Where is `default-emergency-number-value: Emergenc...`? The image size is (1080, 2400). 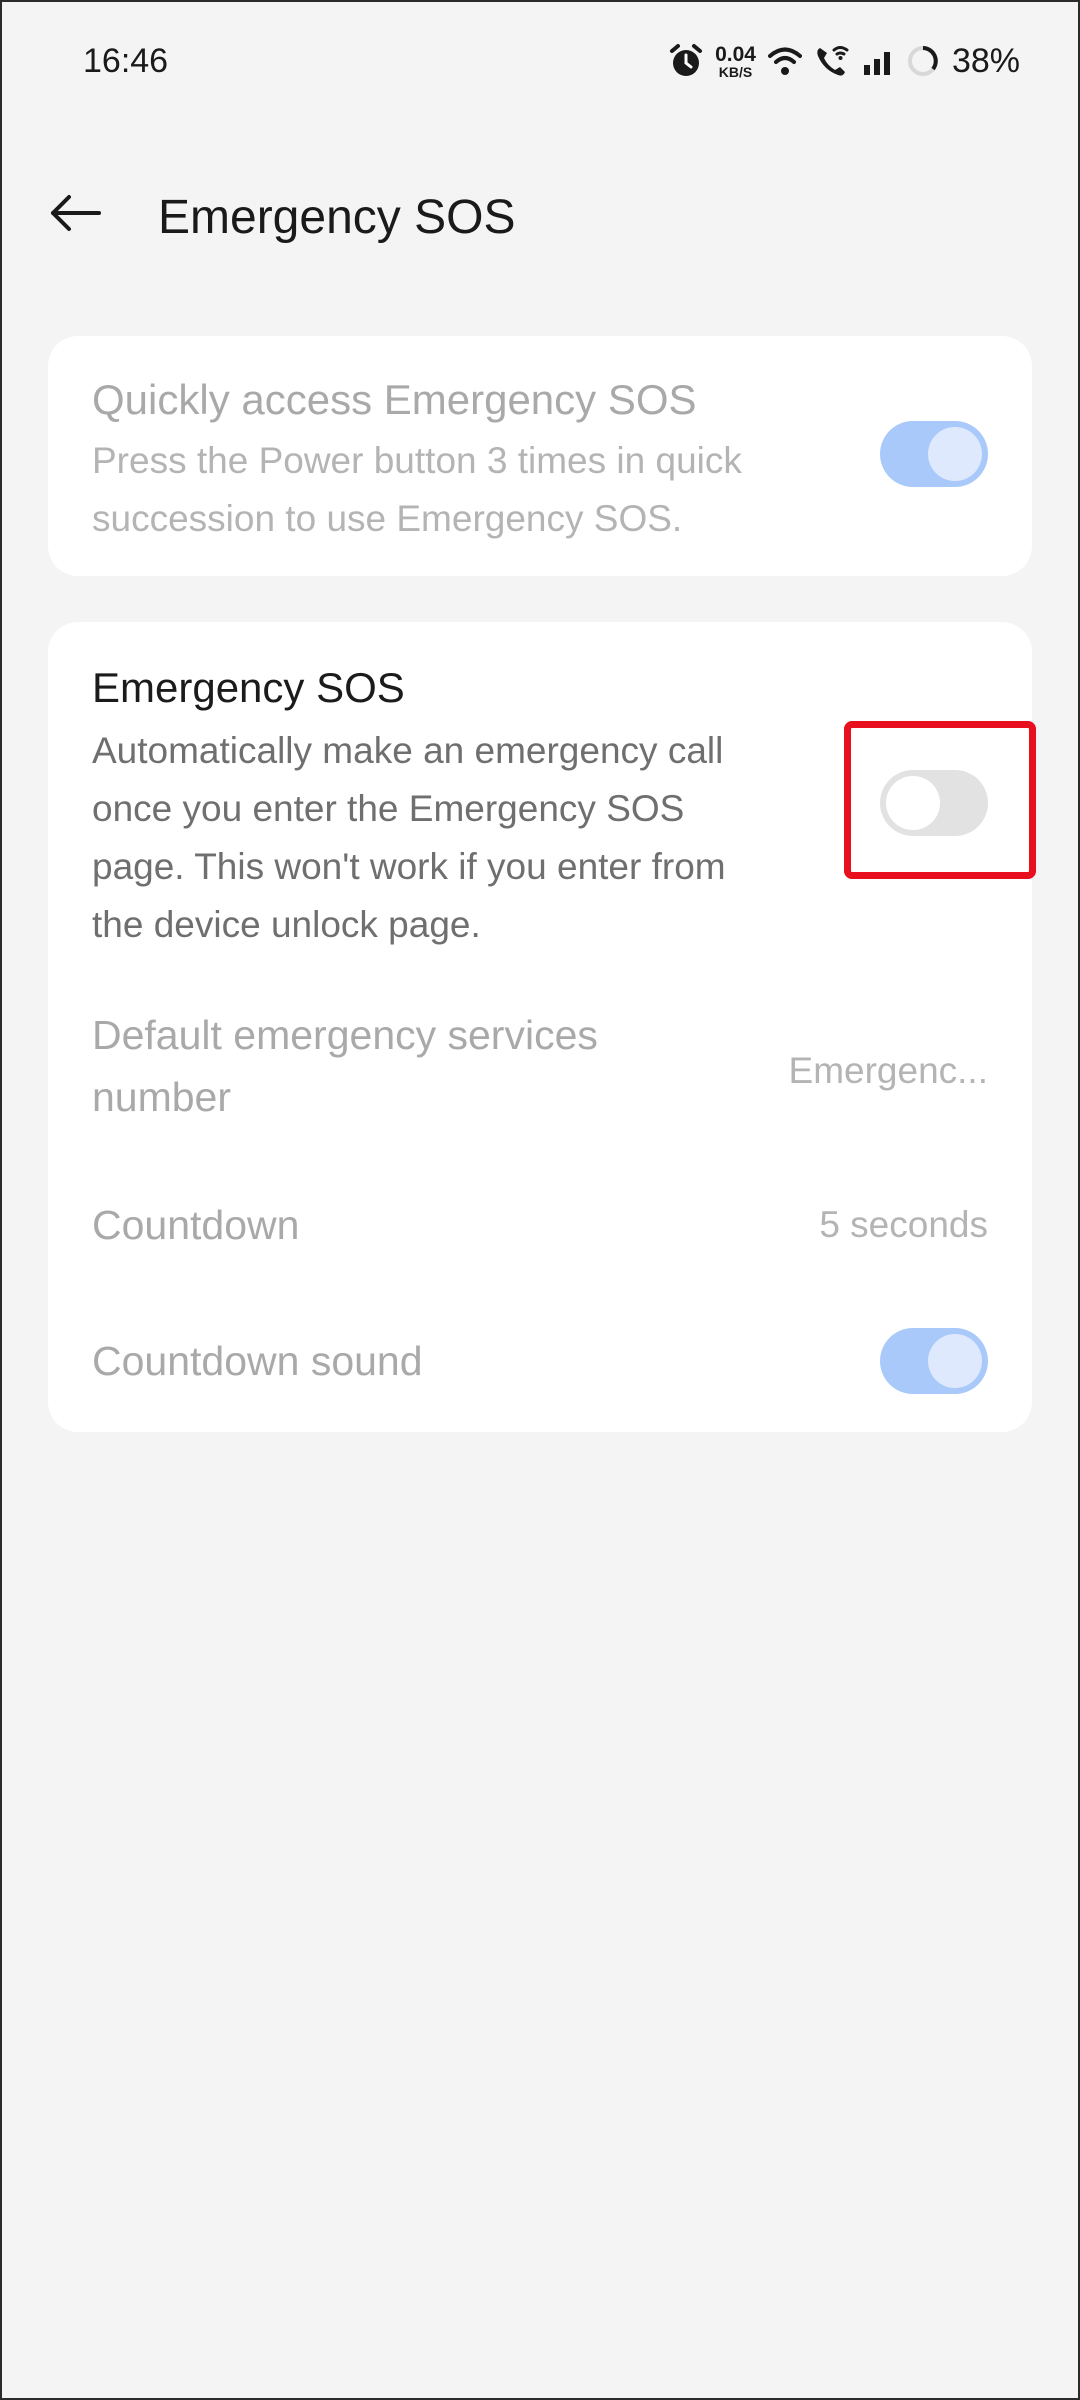 default-emergency-number-value: Emergenc... is located at coordinates (888, 1070).